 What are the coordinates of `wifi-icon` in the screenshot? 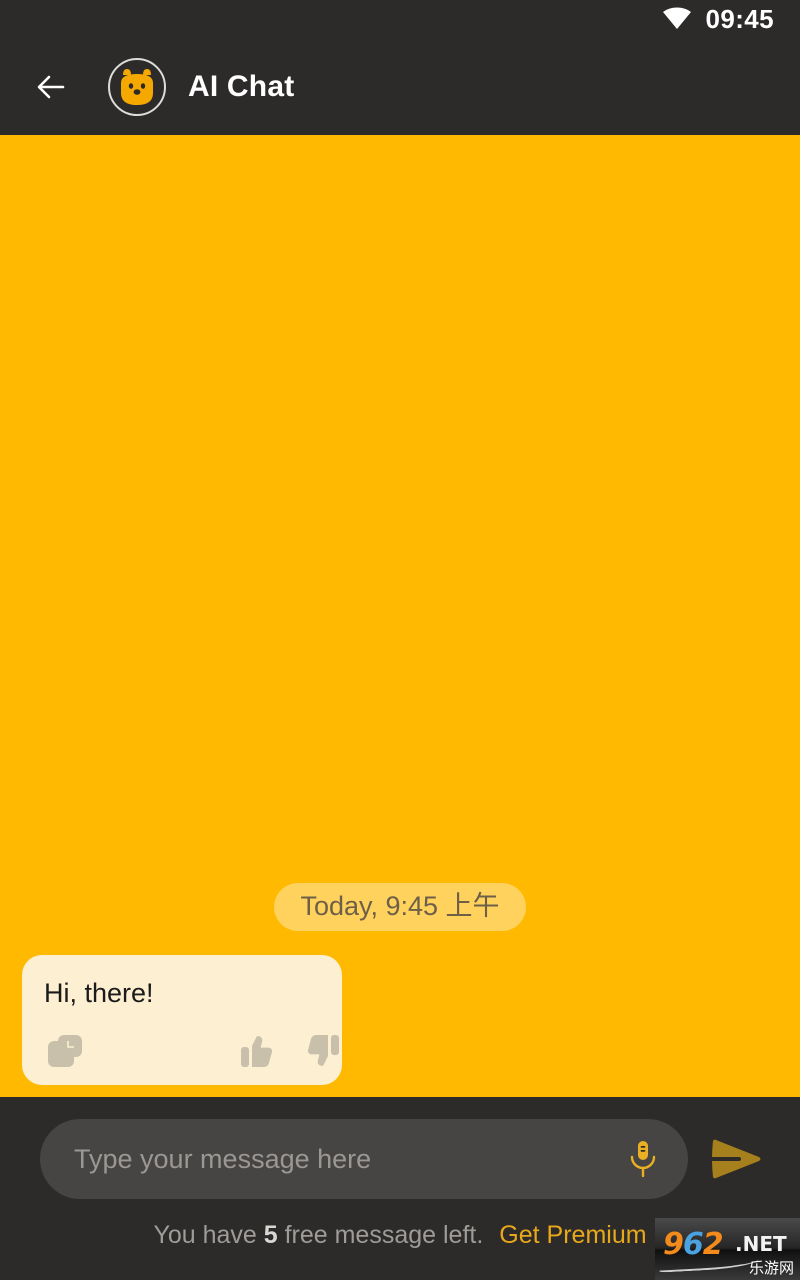 It's located at (677, 19).